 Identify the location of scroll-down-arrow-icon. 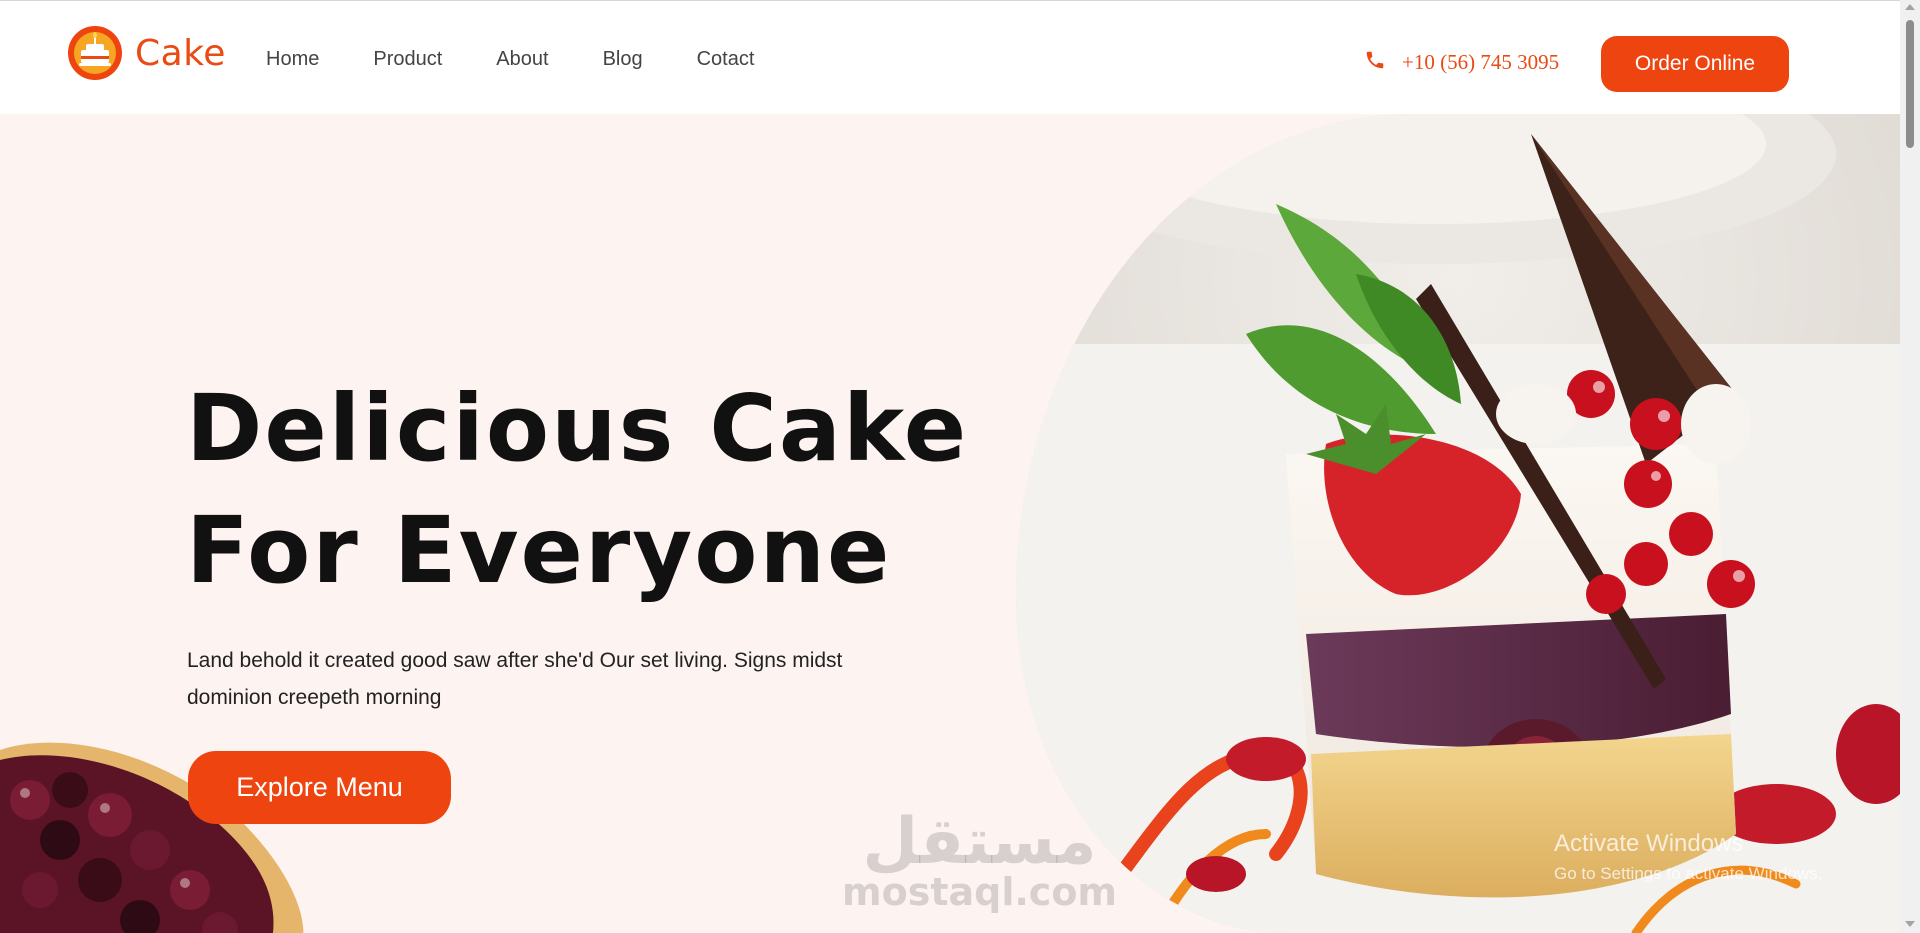
(1910, 924).